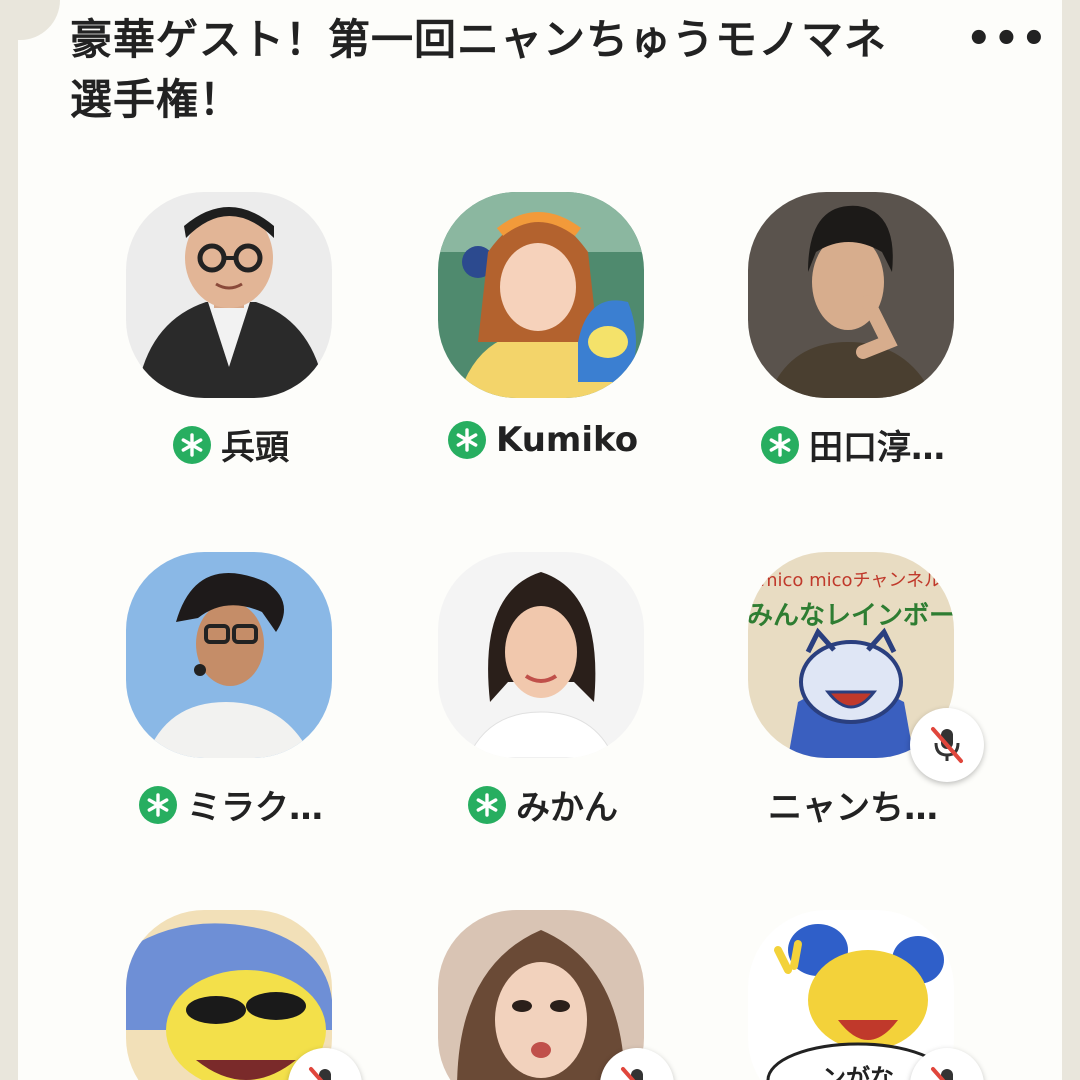 This screenshot has height=1080, width=1080. What do you see at coordinates (255, 448) in the screenshot?
I see `speaker-name: 兵頭` at bounding box center [255, 448].